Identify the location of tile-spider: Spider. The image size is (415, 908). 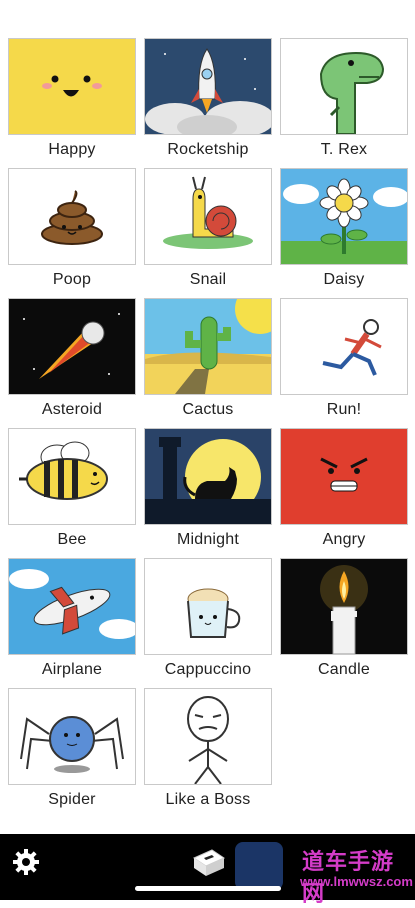
(72, 753).